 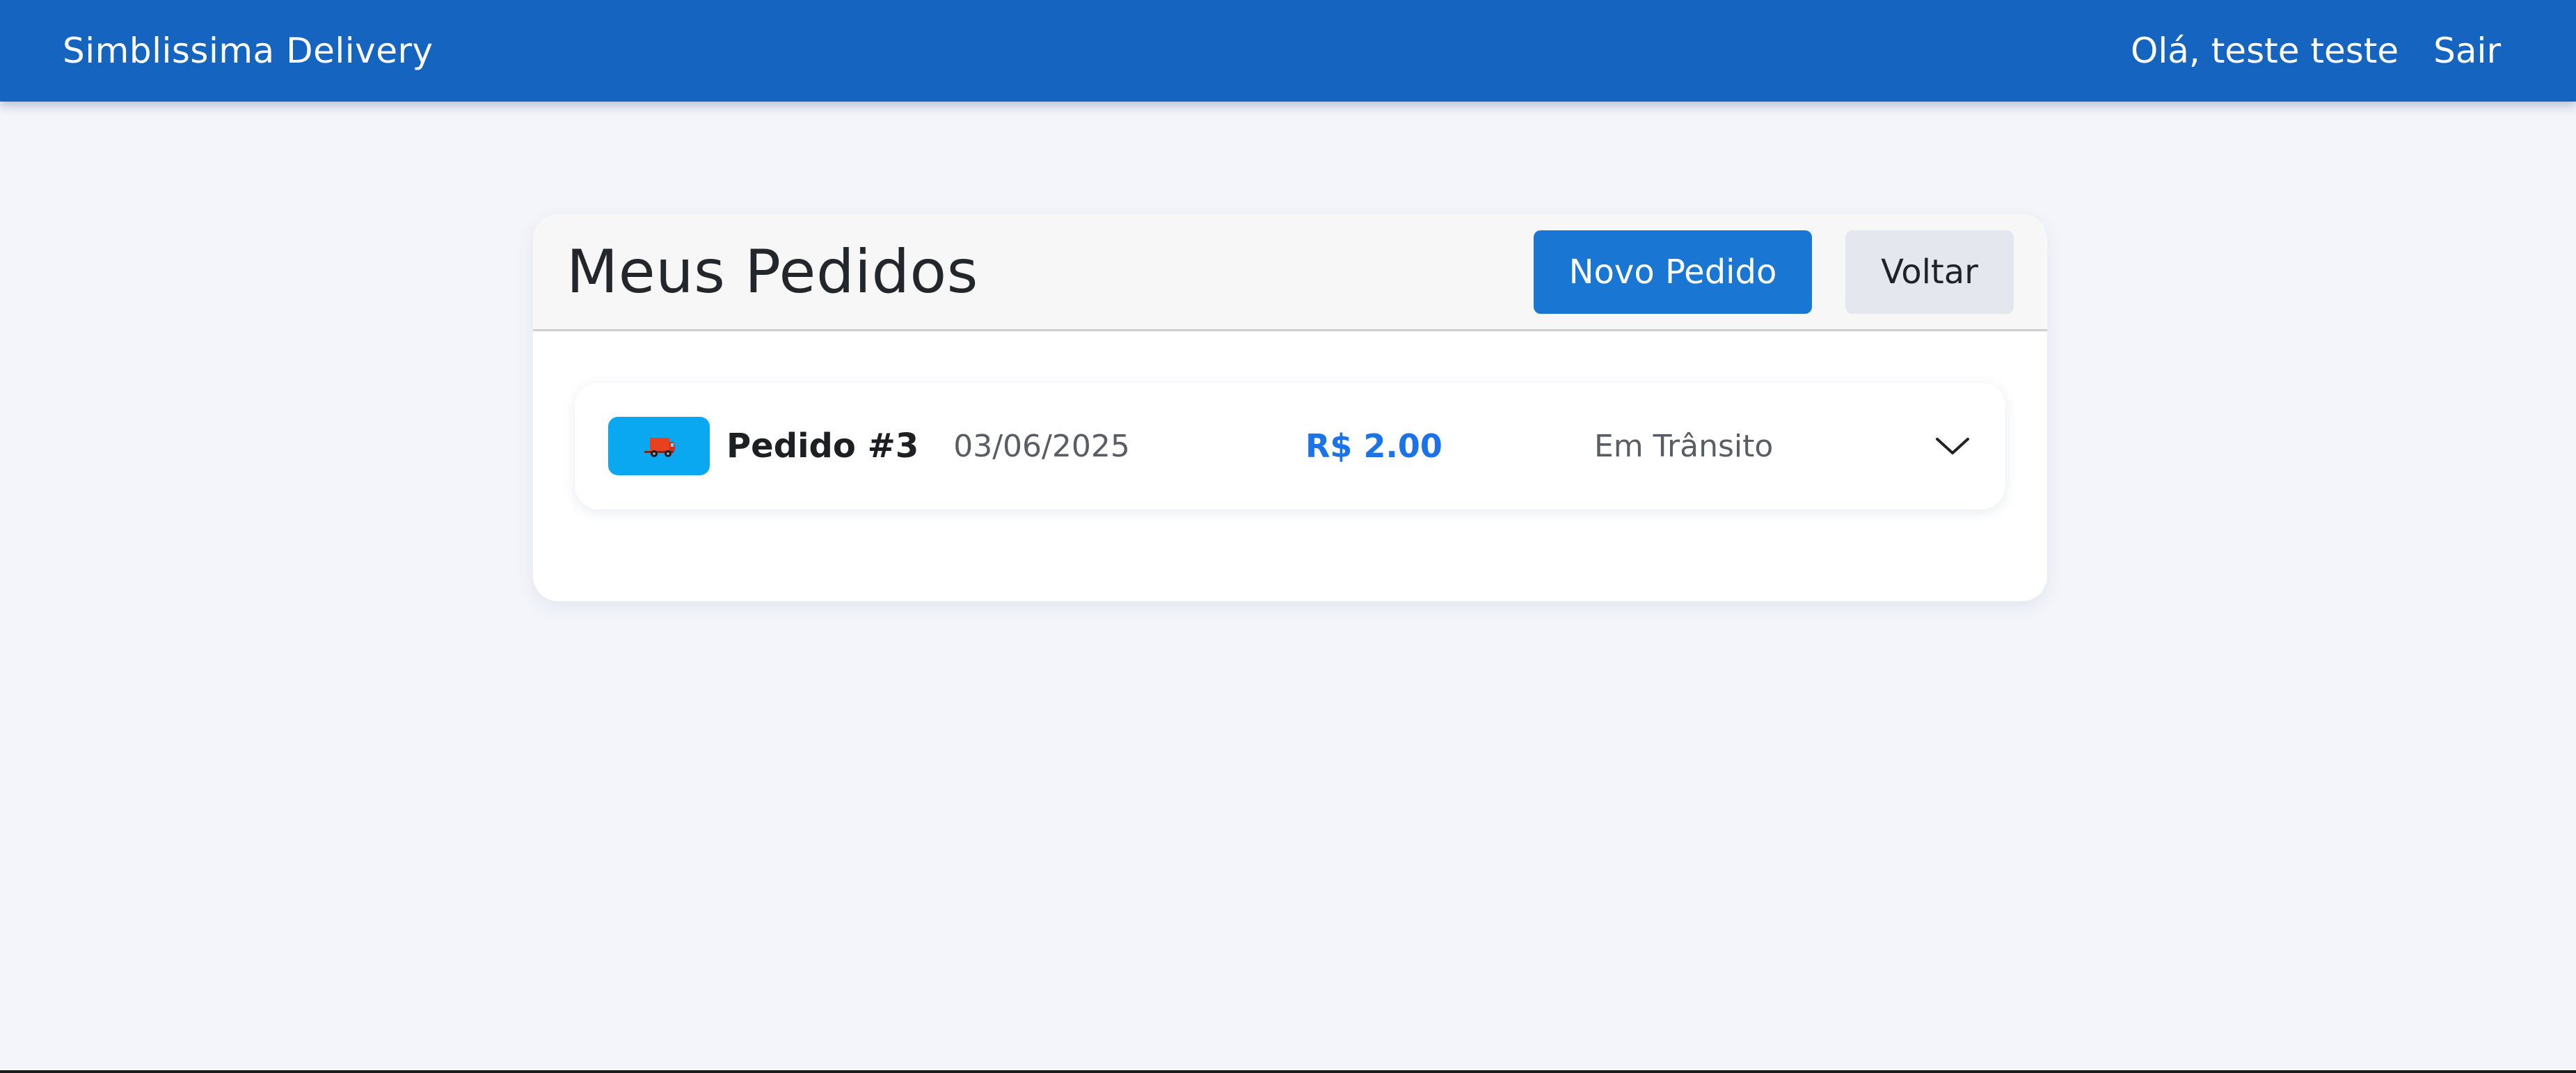 I want to click on brand-title: Simblissima Delivery, so click(x=248, y=51).